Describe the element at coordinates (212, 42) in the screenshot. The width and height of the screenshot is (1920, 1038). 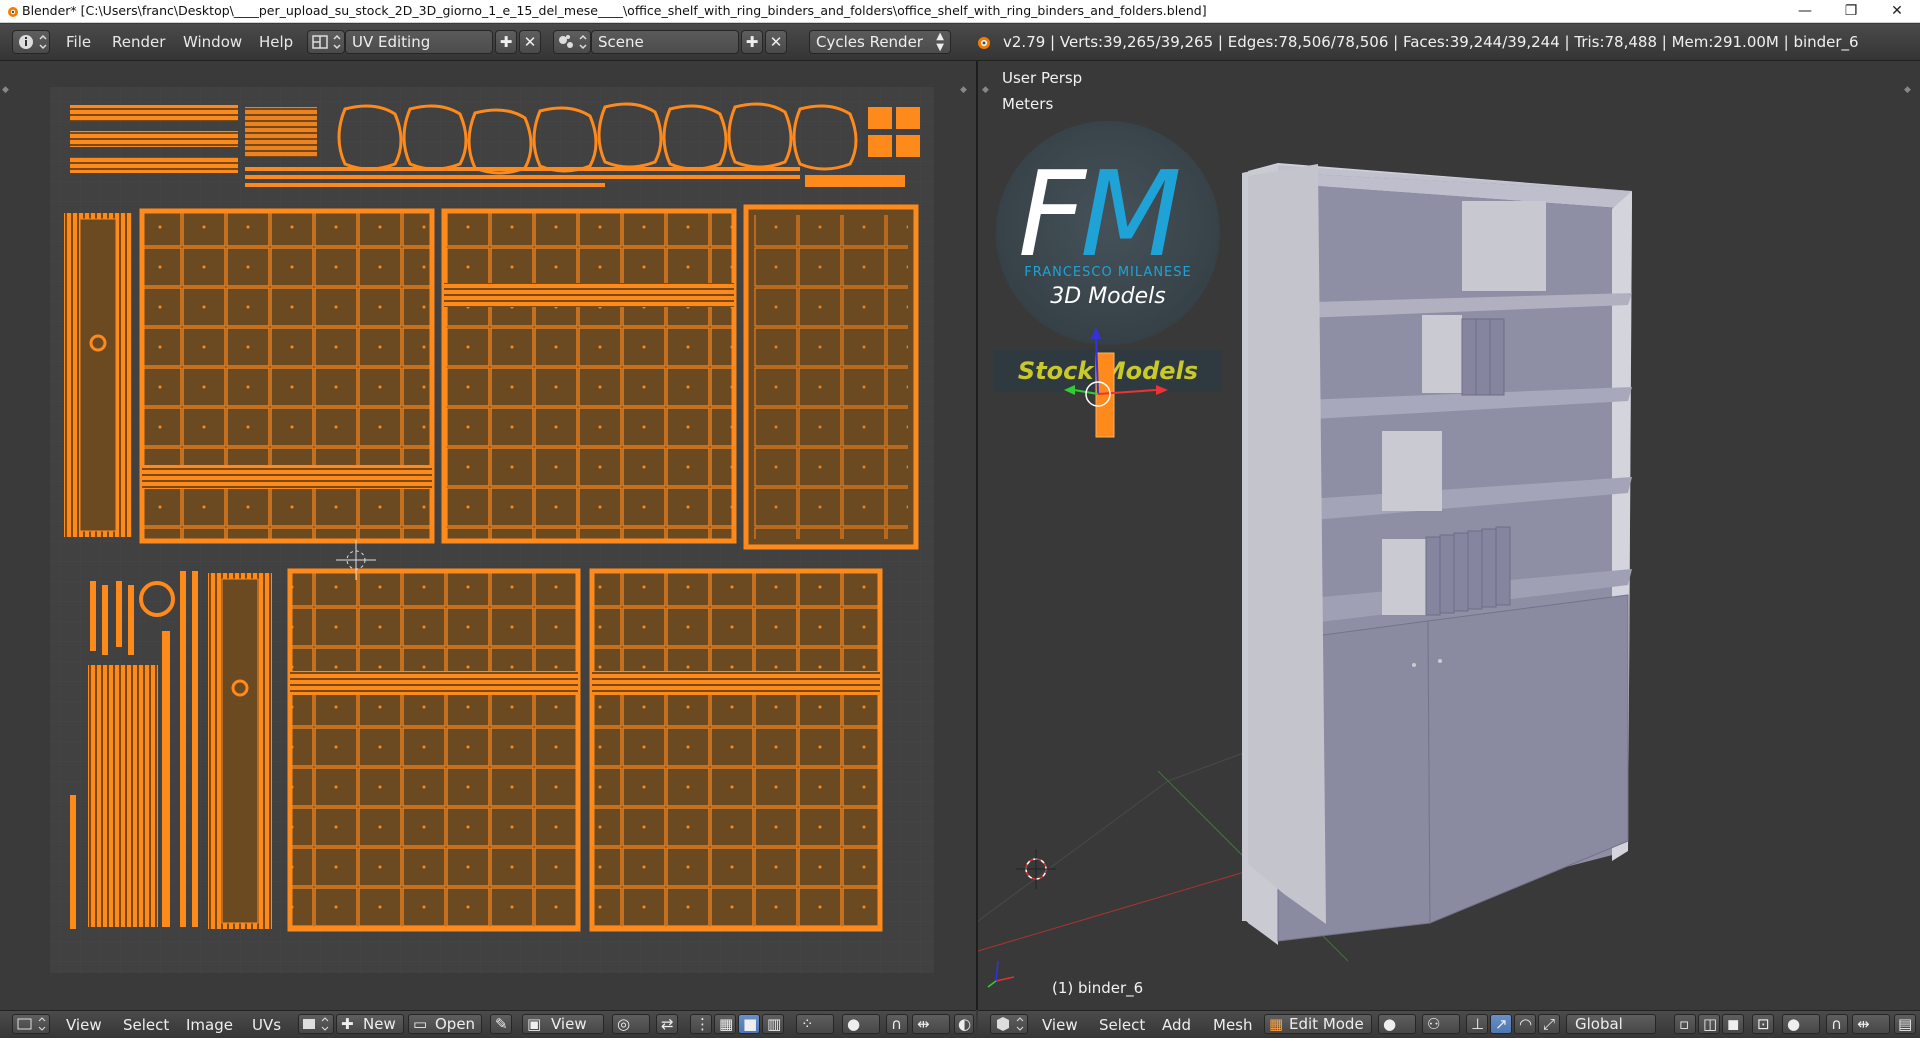
I see `menu-window: Window` at that location.